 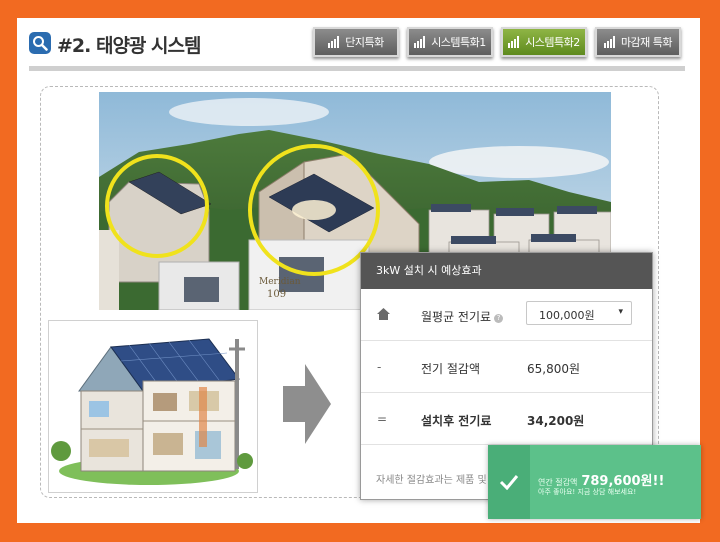 I want to click on annual-savings-toast: 연간 절감액 789,600원!! 아주 좋아요! 지금 상담 해보세요!, so click(x=594, y=482).